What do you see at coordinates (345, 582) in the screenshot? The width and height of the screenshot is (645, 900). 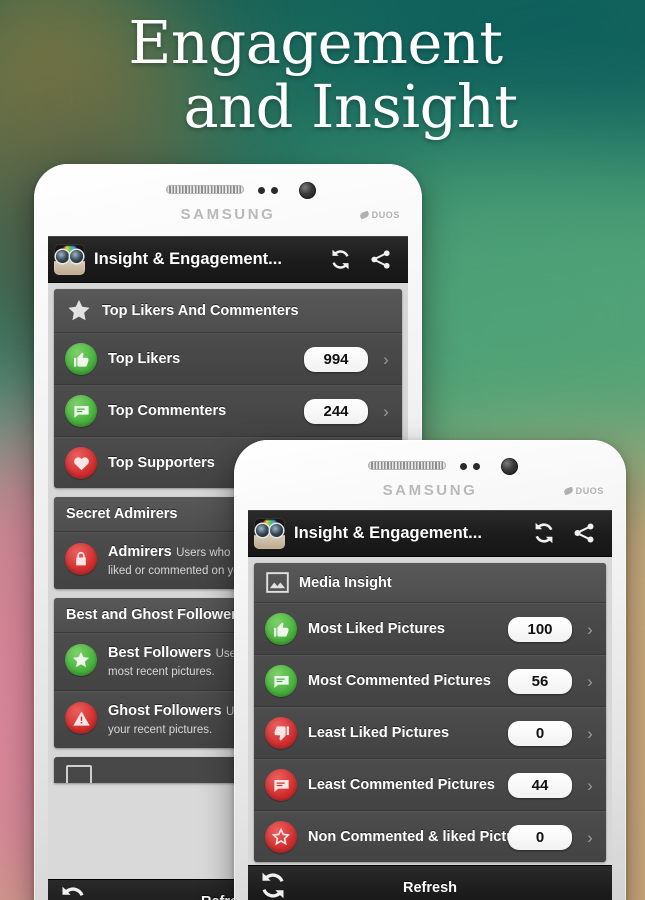 I see `section-title: Media Insight` at bounding box center [345, 582].